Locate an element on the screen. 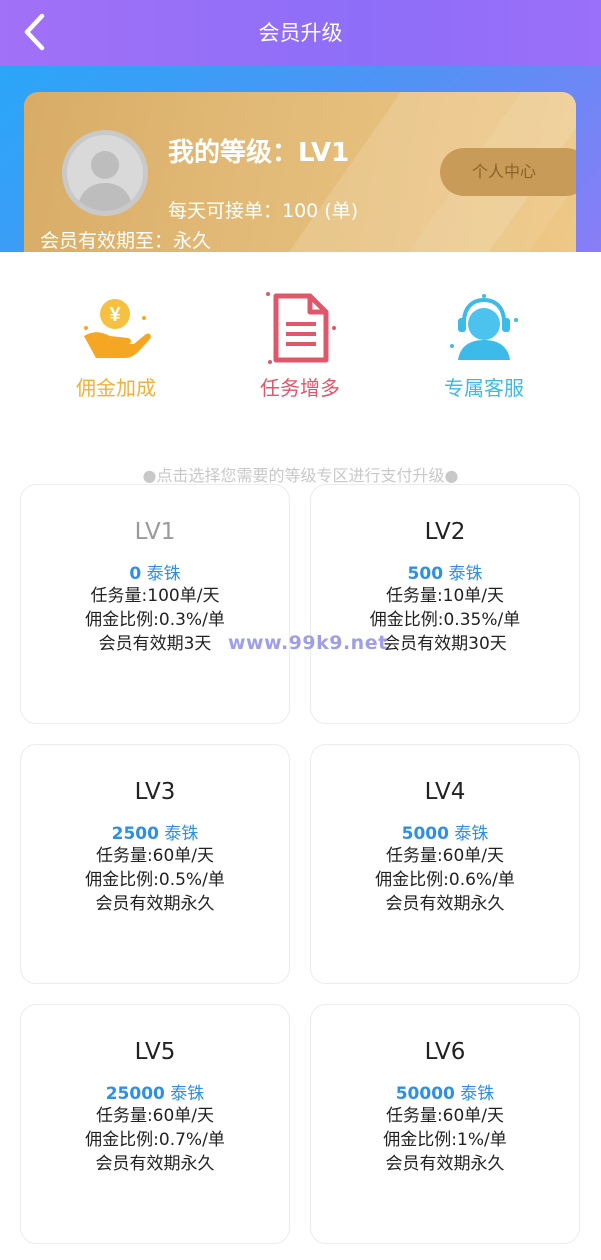 Image resolution: width=601 pixels, height=1260 pixels. user-avatar-icon is located at coordinates (105, 181).